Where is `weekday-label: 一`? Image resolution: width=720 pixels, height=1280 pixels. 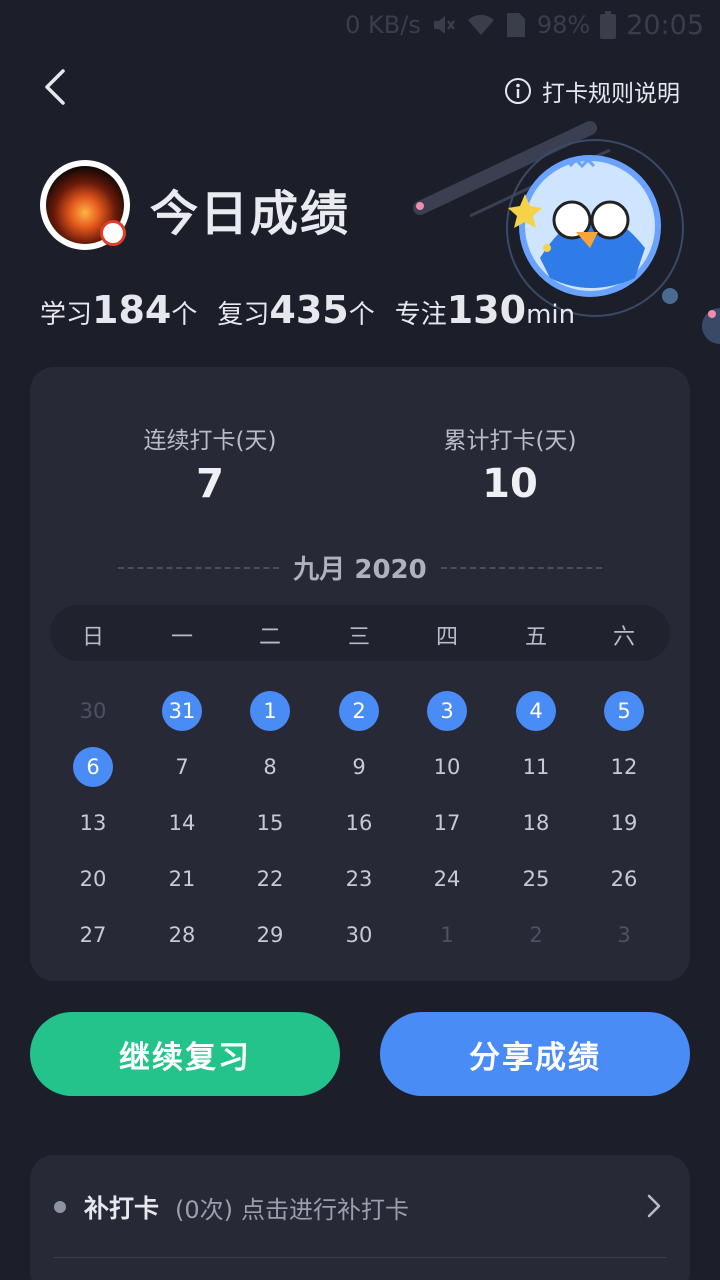 weekday-label: 一 is located at coordinates (181, 637).